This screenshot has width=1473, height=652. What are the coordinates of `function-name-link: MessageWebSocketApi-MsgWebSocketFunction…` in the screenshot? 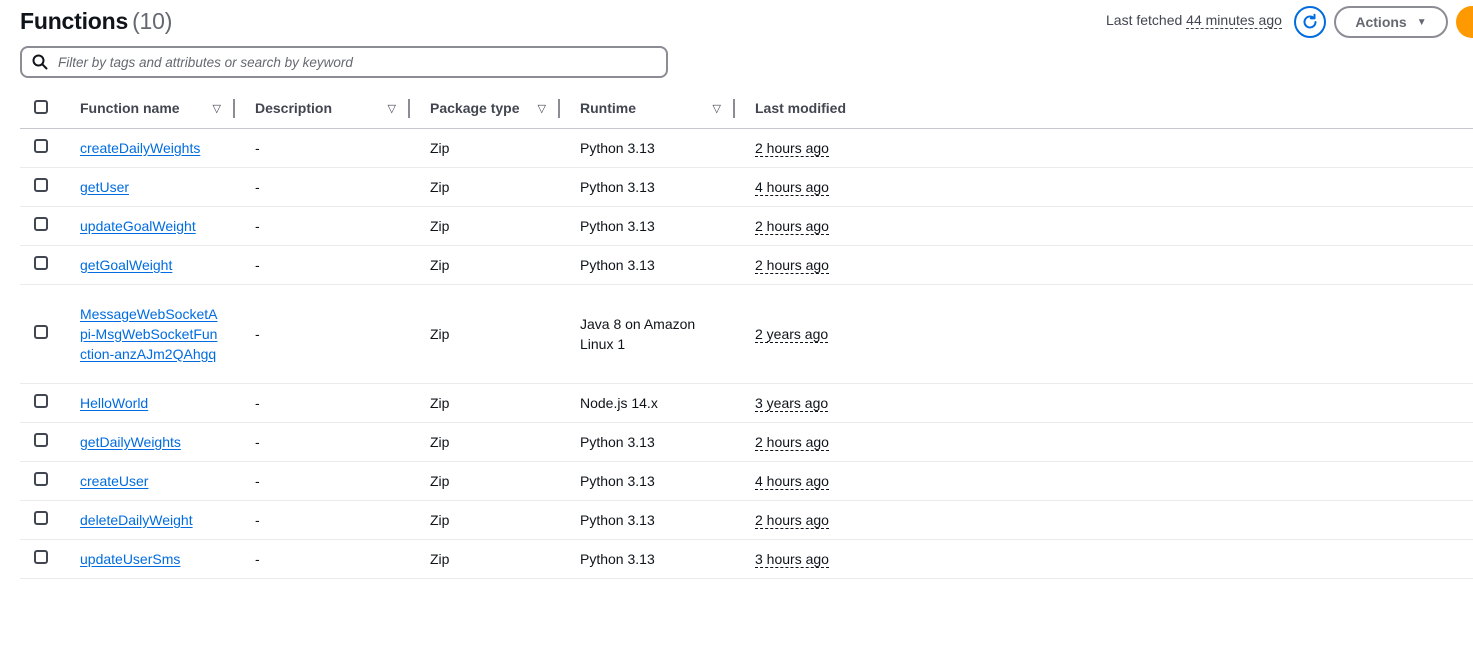 It's located at (150, 334).